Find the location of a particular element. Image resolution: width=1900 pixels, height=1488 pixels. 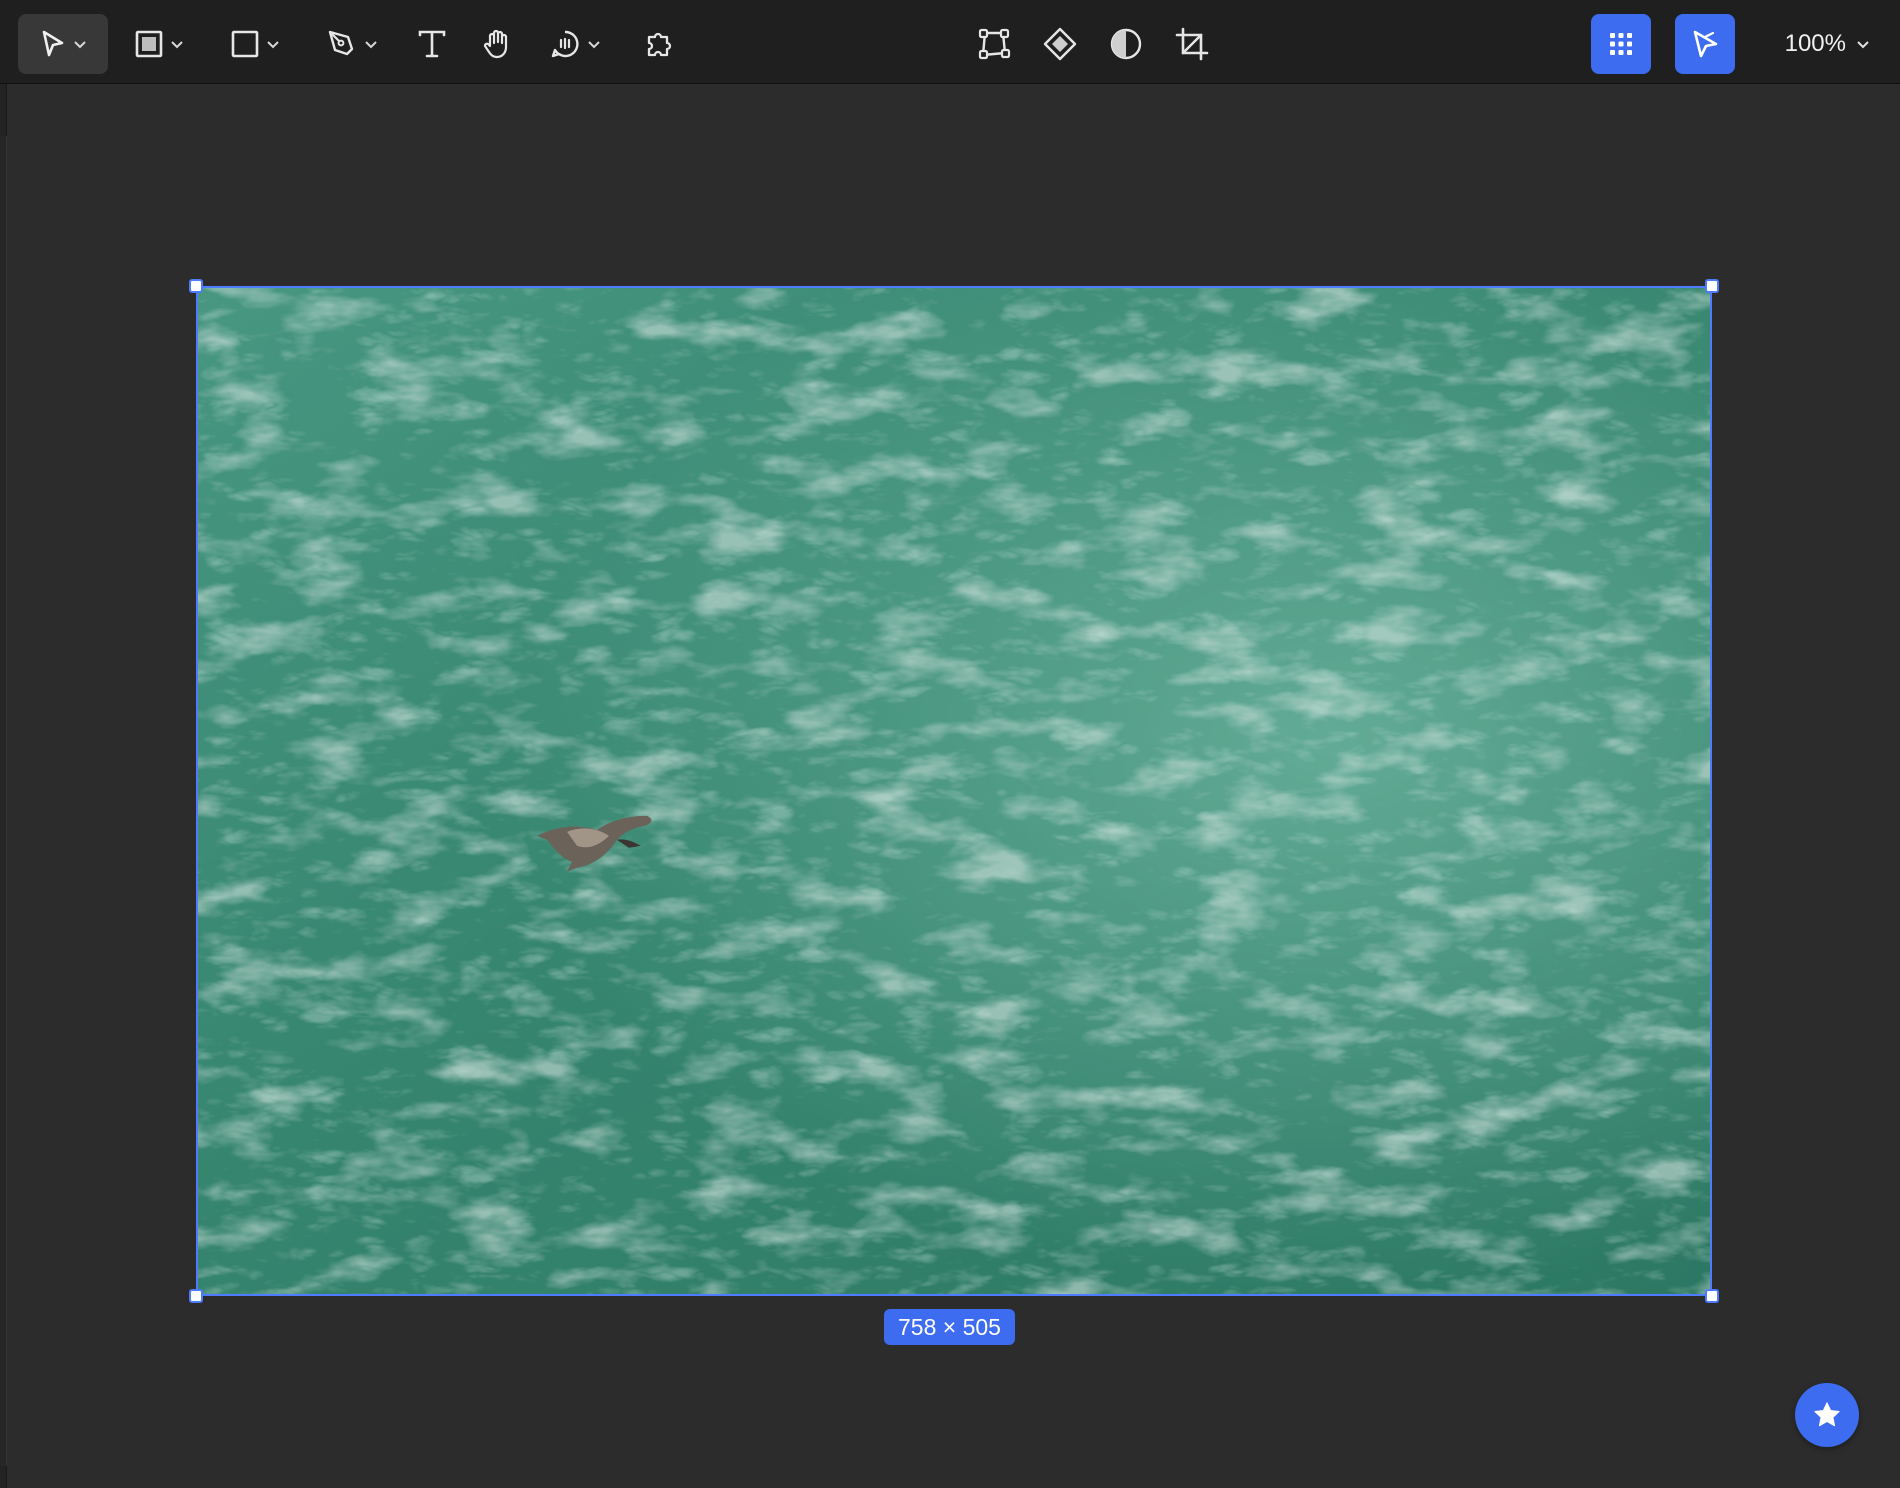

text-tool-button is located at coordinates (432, 44).